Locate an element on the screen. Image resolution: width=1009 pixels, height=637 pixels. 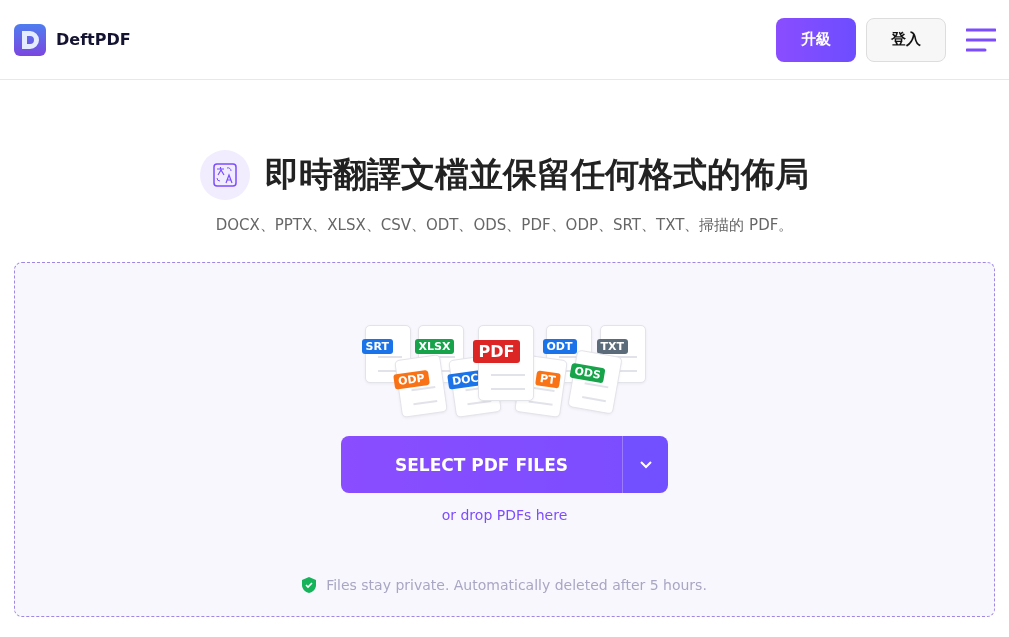
login-button: 登入 is located at coordinates (906, 39).